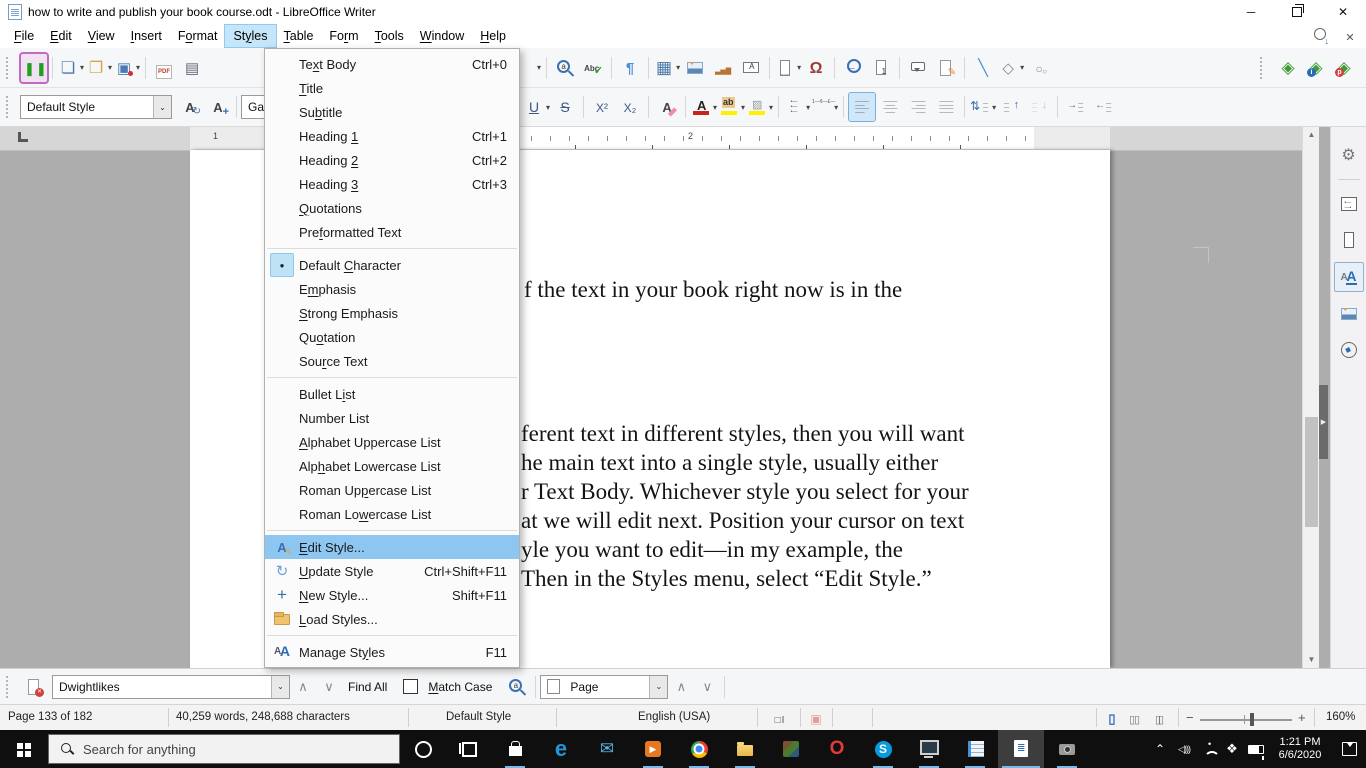 This screenshot has height=768, width=1366. What do you see at coordinates (23, 137) in the screenshot?
I see `tab-stop-selector-icon` at bounding box center [23, 137].